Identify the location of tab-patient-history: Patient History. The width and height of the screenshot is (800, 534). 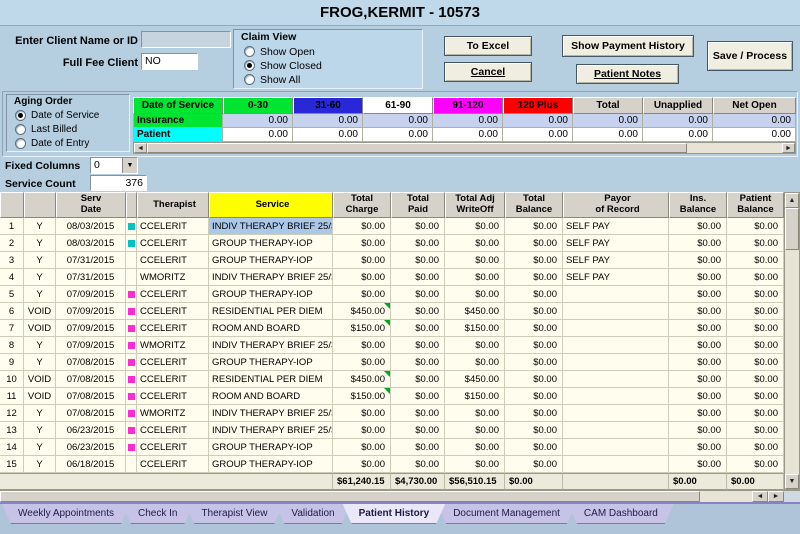
(394, 514).